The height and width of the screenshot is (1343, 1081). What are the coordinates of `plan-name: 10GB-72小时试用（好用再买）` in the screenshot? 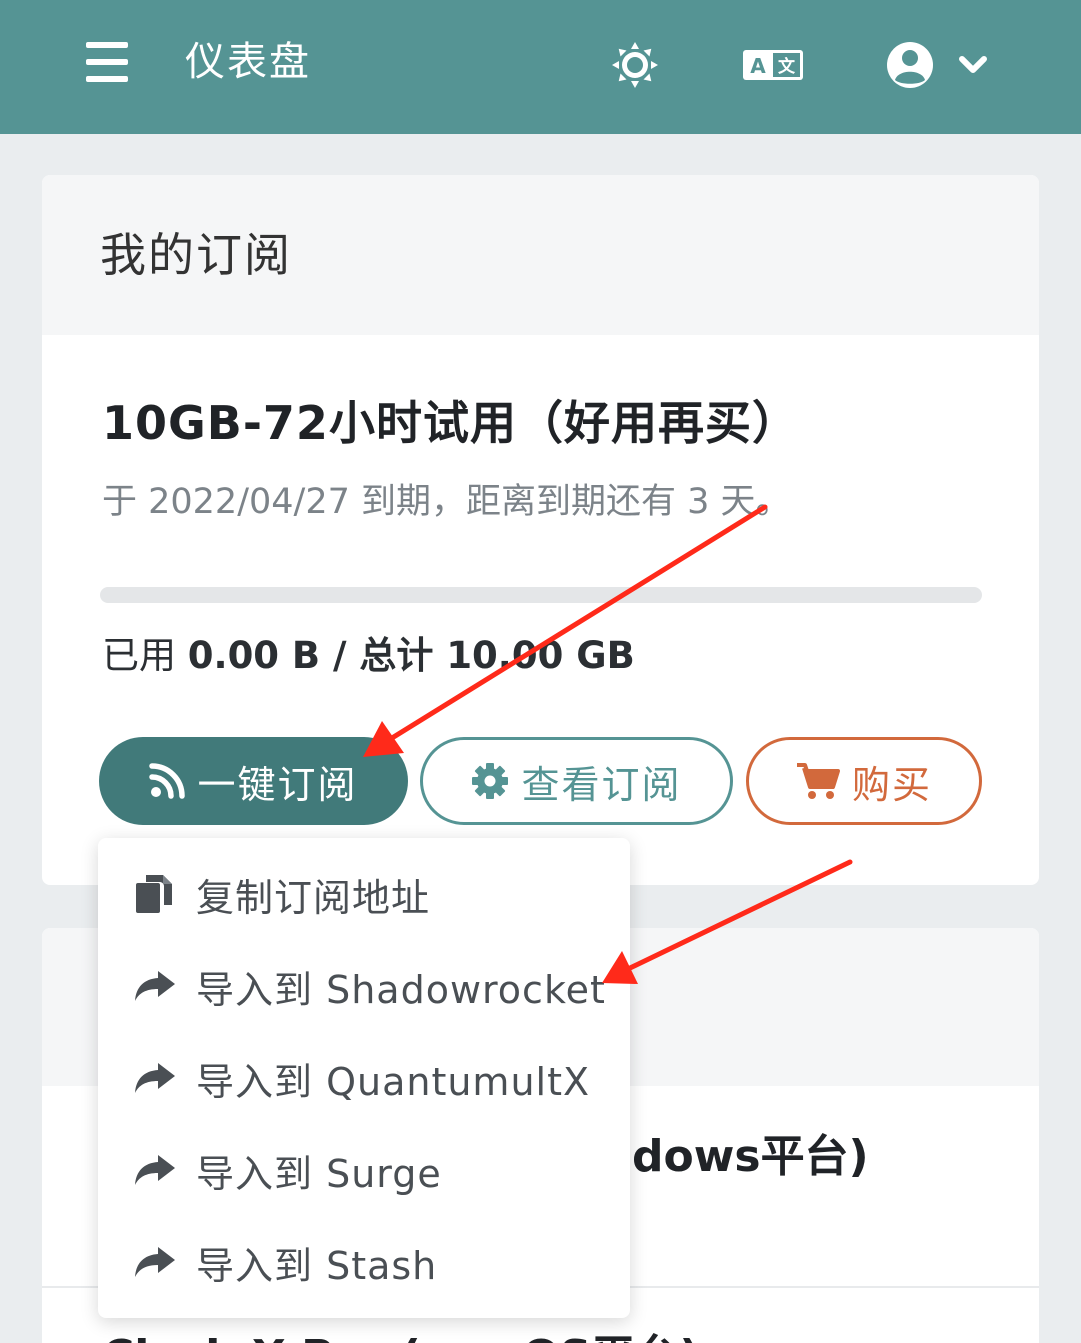 It's located at (450, 423).